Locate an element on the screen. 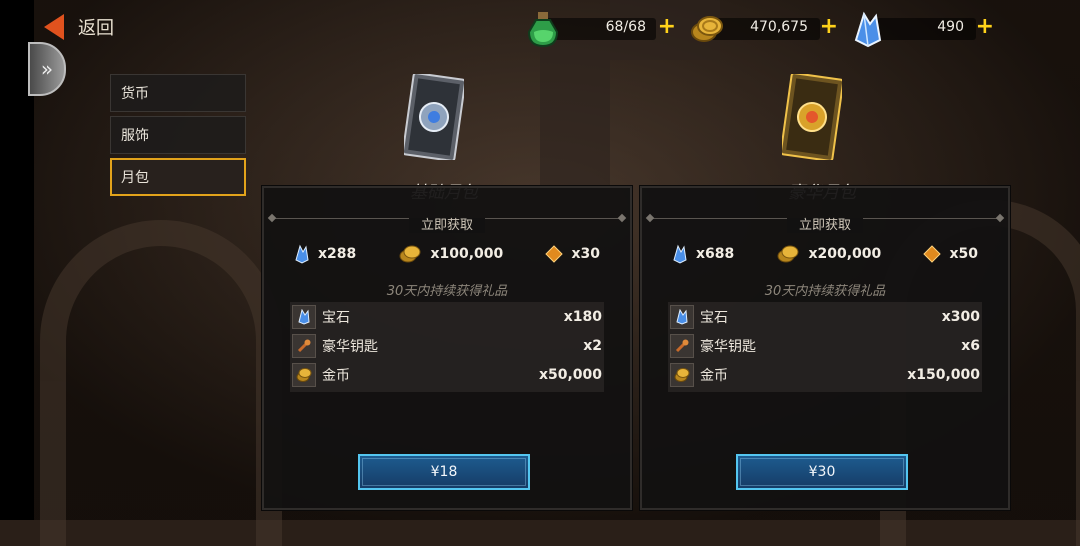 The width and height of the screenshot is (1080, 546). menu-item-costumes: 服饰 is located at coordinates (178, 135).